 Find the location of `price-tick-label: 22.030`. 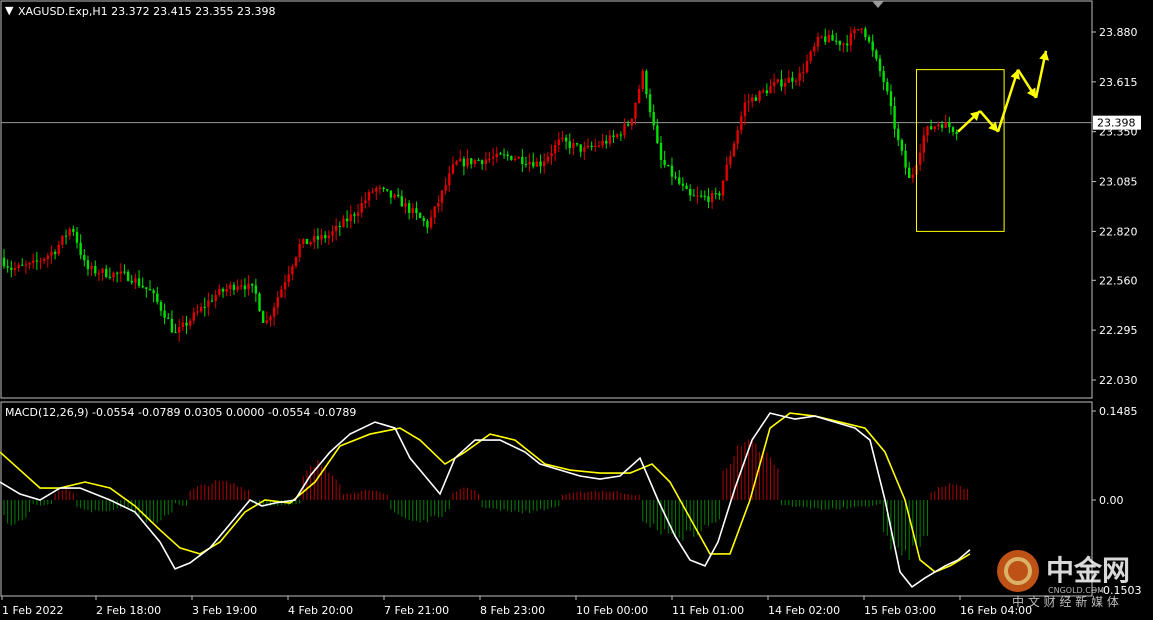

price-tick-label: 22.030 is located at coordinates (1118, 380).